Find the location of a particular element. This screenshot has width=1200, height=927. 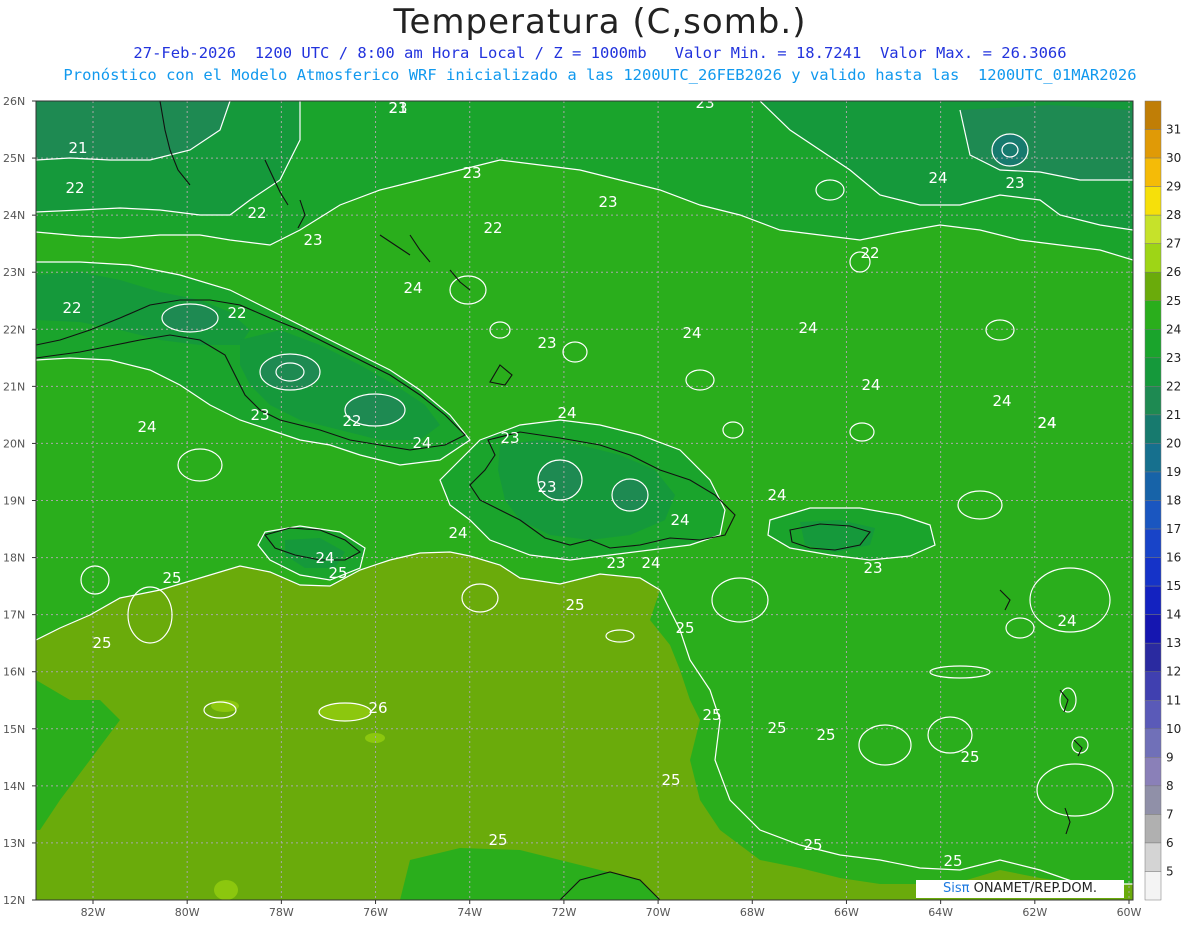

legend-label: 17 is located at coordinates (1173, 529).